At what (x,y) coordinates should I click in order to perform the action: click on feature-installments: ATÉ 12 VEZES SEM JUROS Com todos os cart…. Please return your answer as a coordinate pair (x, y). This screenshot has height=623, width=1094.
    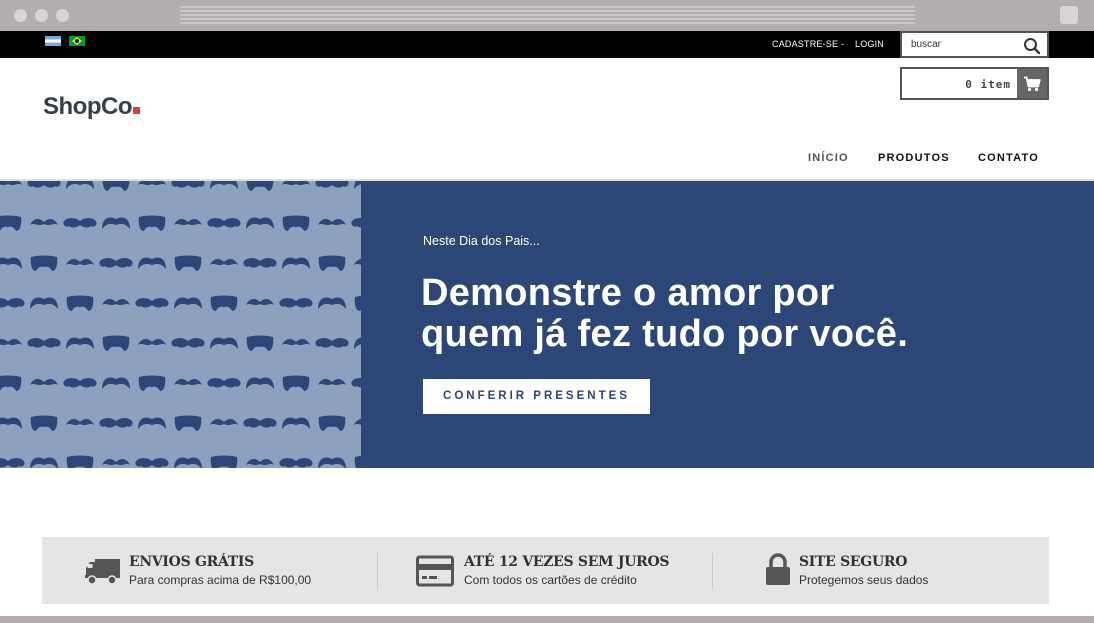
    Looking at the image, I should click on (545, 570).